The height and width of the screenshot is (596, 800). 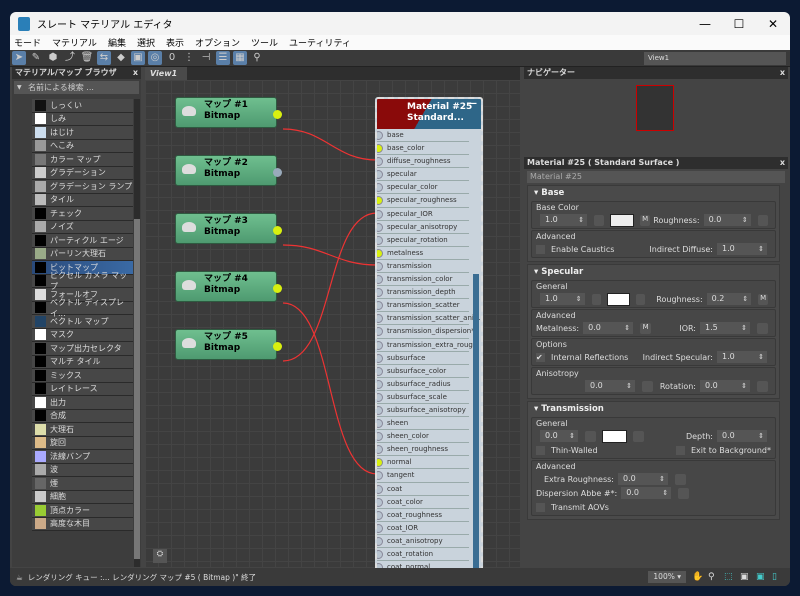 What do you see at coordinates (82, 511) in the screenshot?
I see `browser-item: 頂点カラー` at bounding box center [82, 511].